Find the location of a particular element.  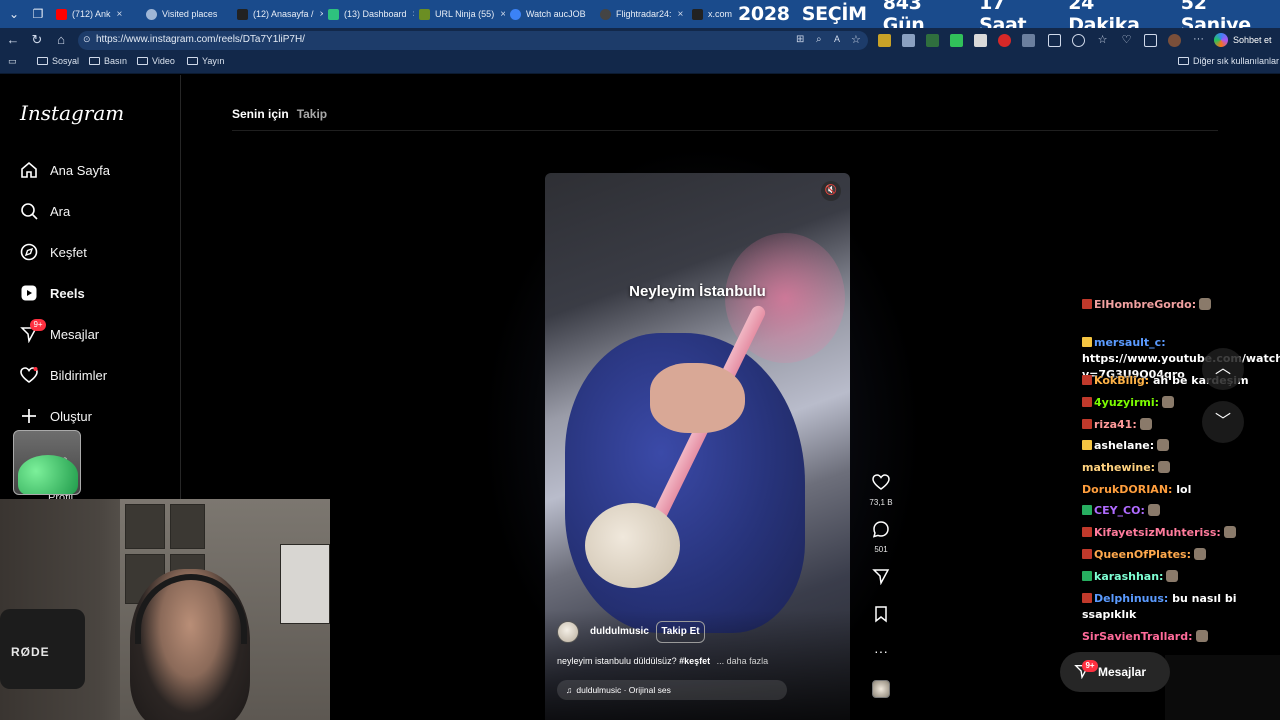

messages-pill: 9+ Mesajlar is located at coordinates (1115, 672).